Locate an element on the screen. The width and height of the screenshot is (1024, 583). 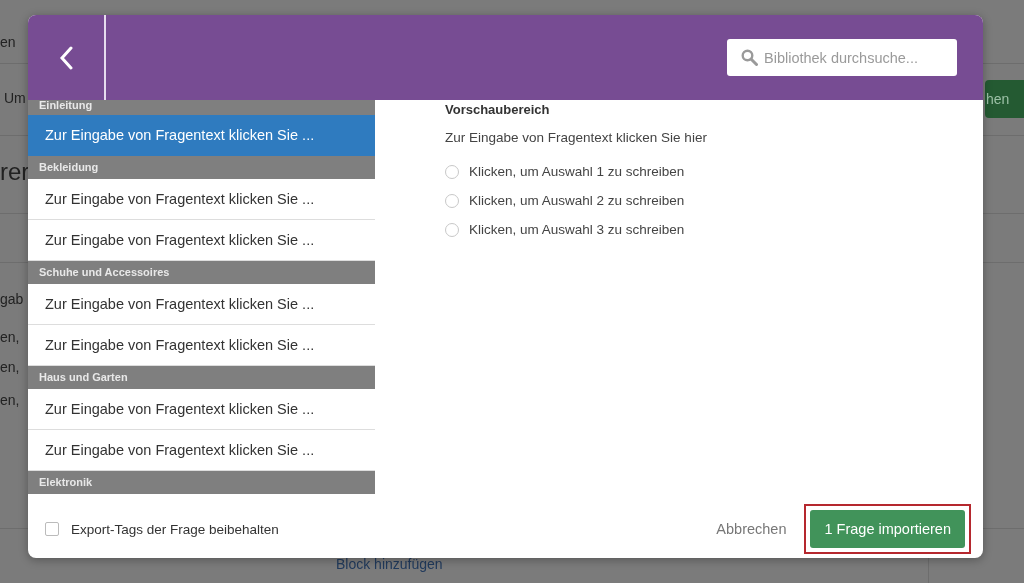
category-header: Elektronik is located at coordinates (201, 482).